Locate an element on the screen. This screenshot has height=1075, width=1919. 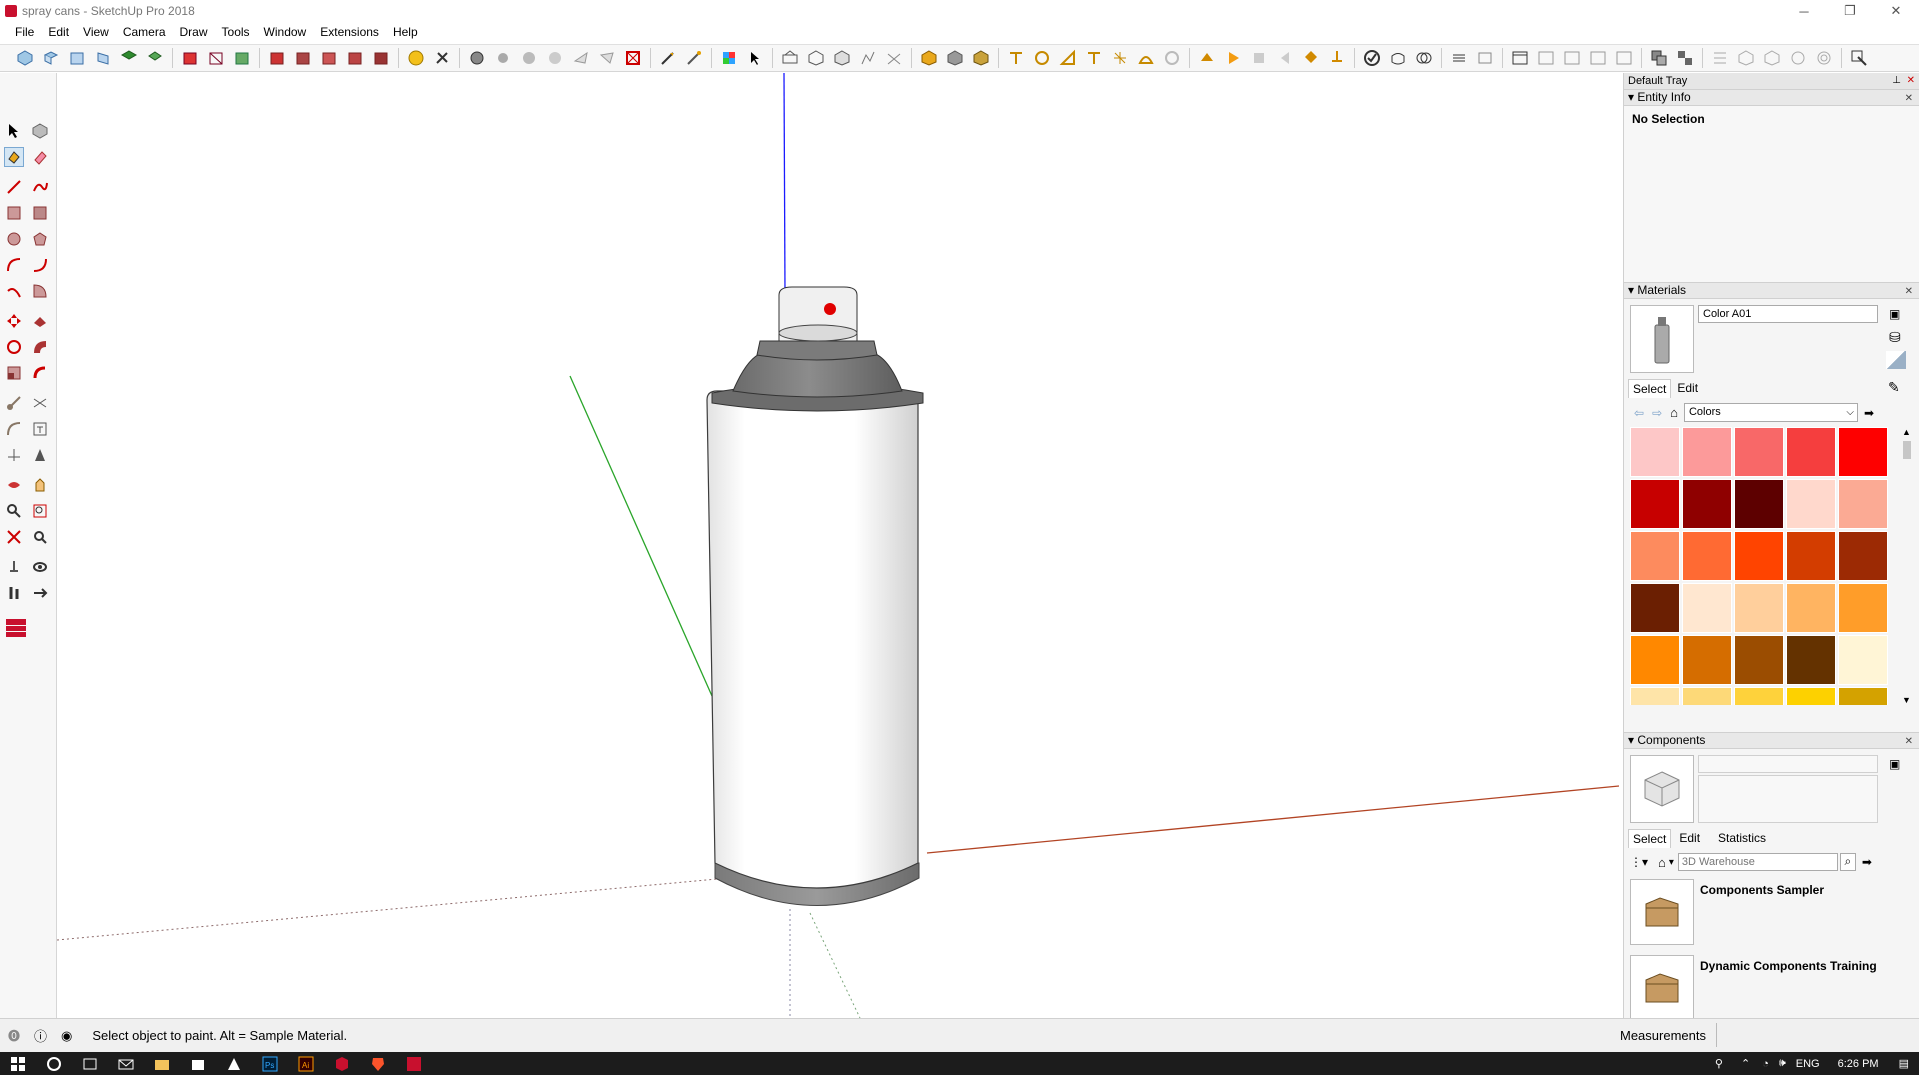
geo-icon: ⓿ is located at coordinates (14, 1035).